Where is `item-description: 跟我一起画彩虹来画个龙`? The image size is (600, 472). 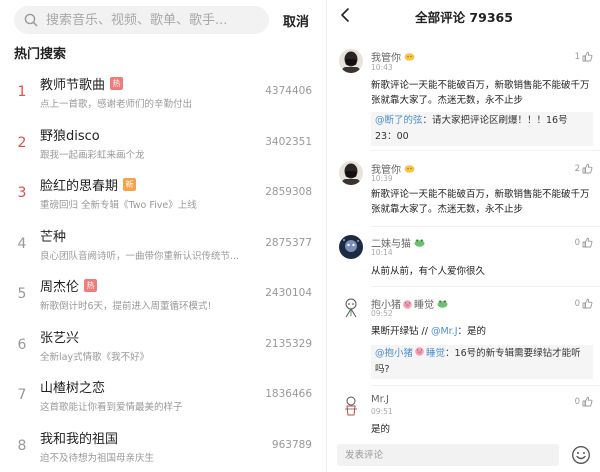 item-description: 跟我一起画彩虹来画个龙 is located at coordinates (92, 155).